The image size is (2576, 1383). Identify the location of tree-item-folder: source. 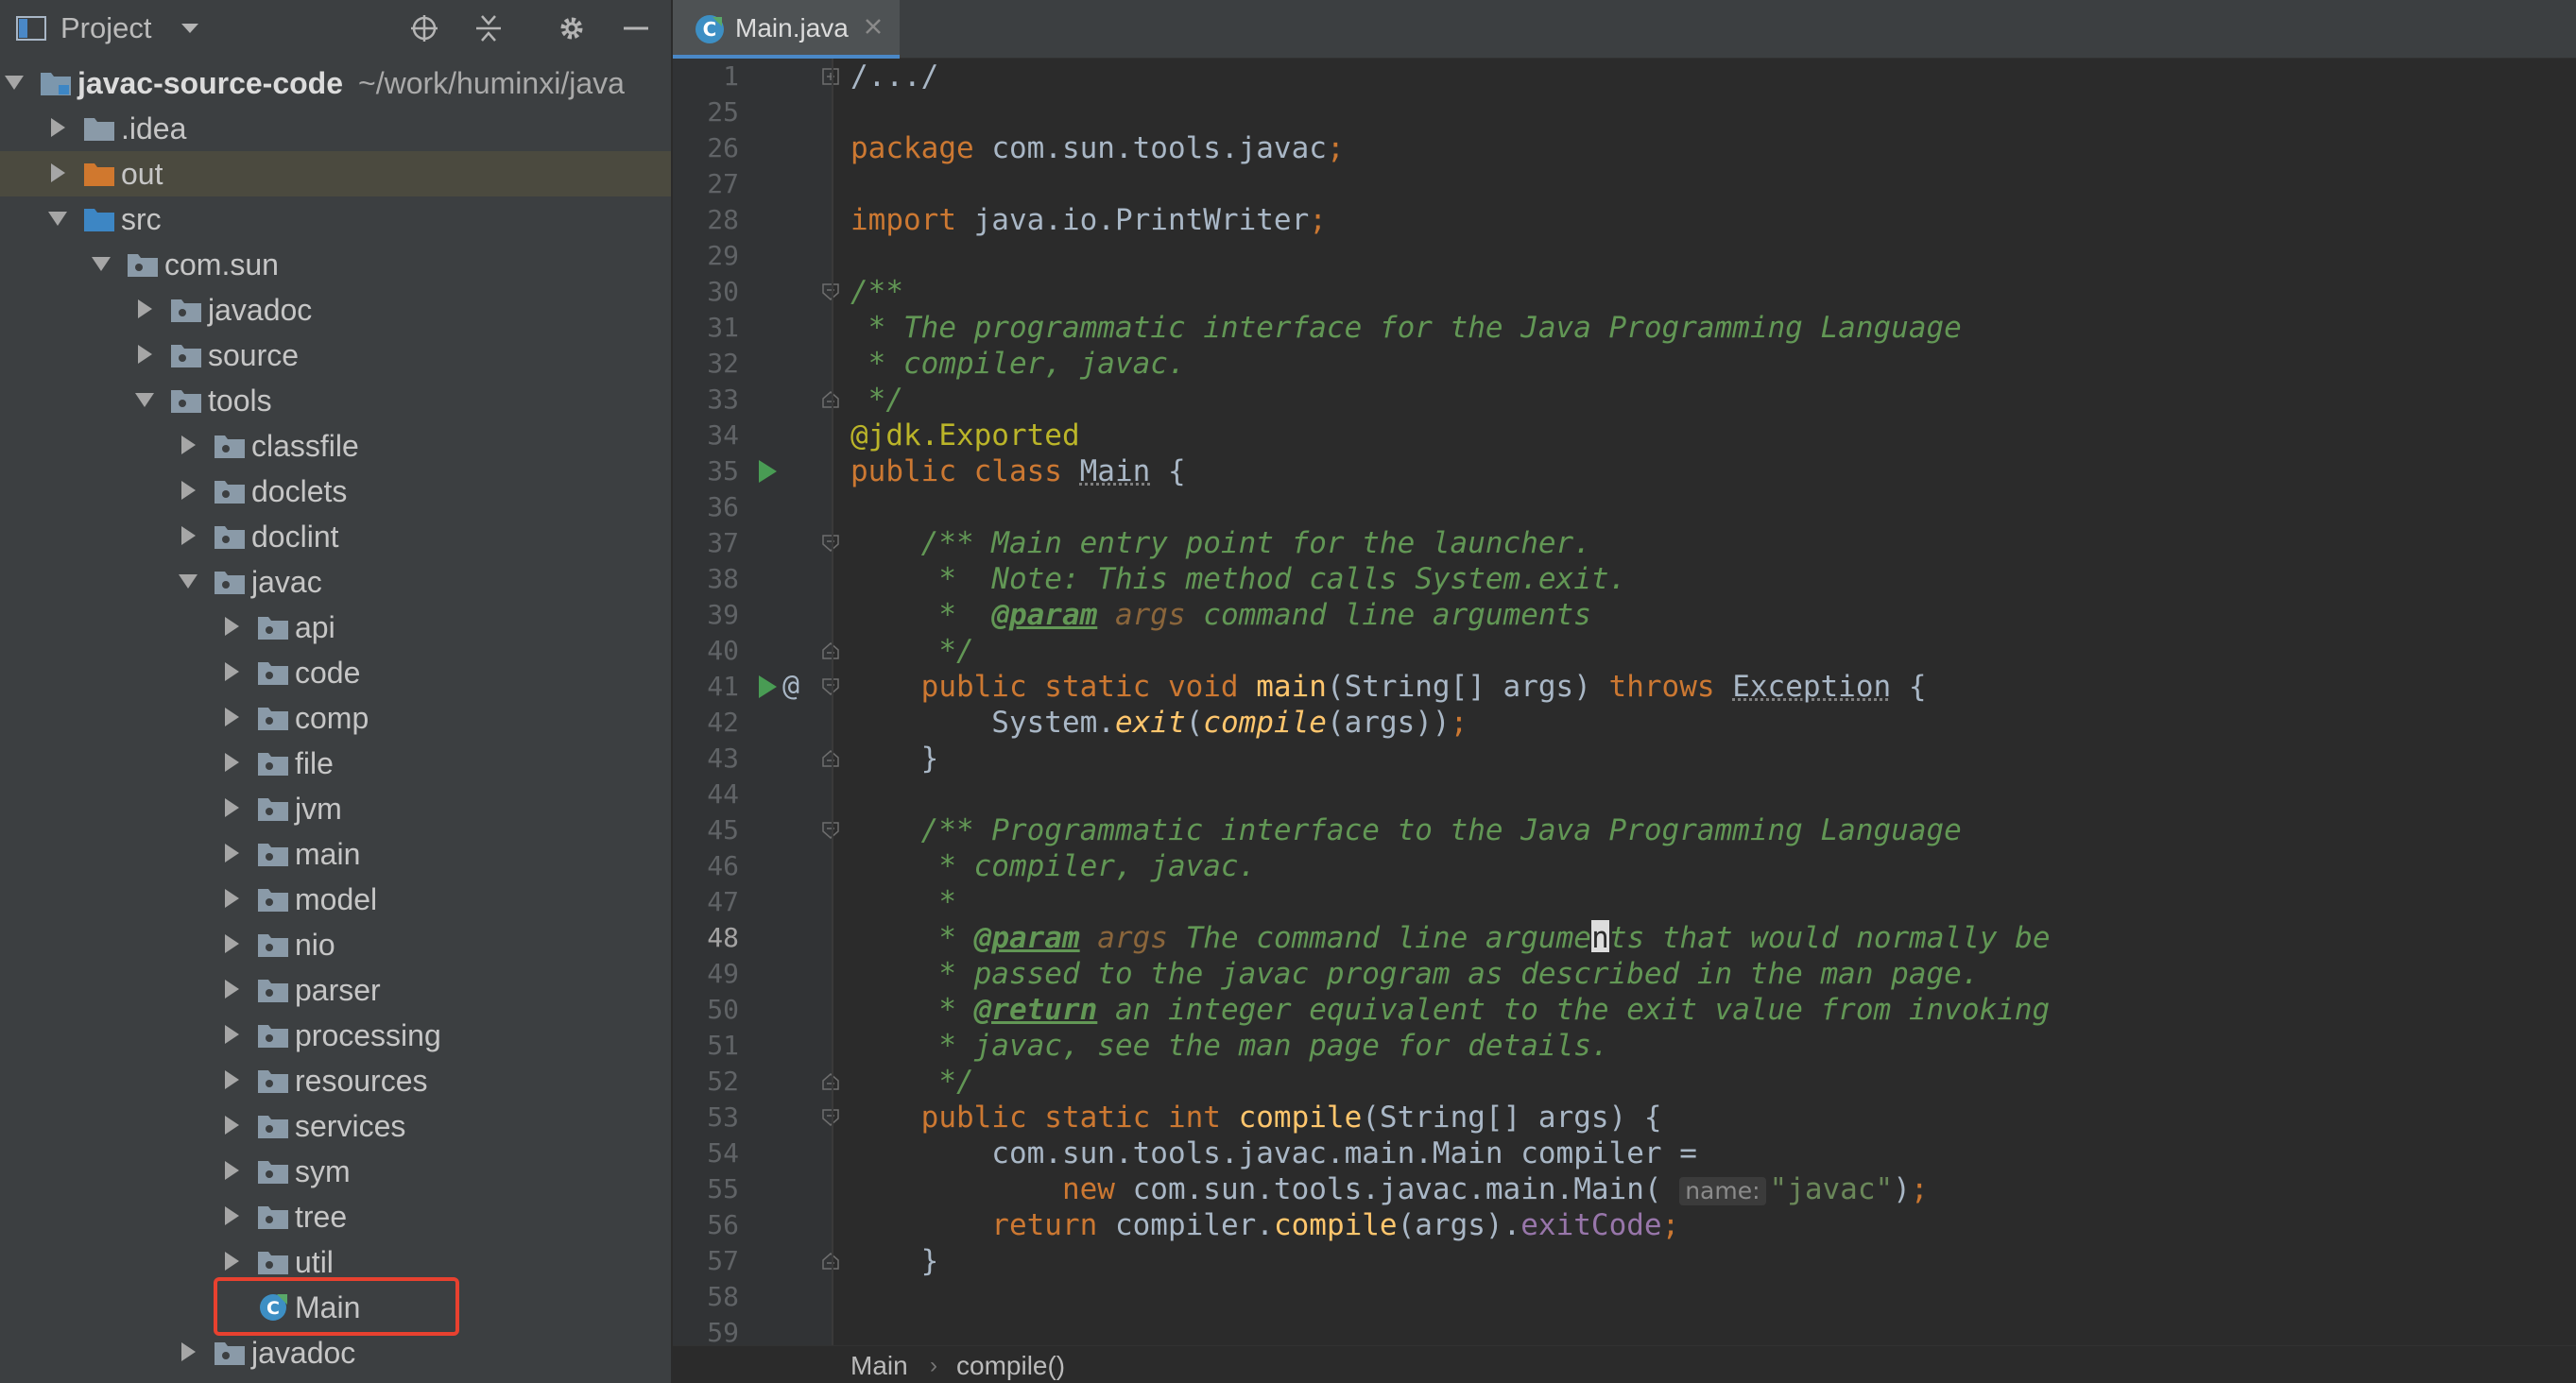
(335, 355).